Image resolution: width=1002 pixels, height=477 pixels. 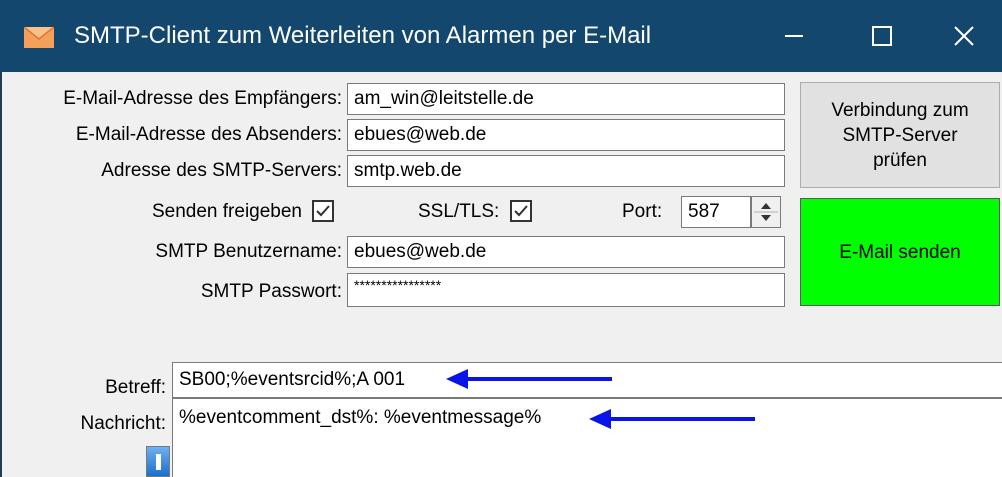 I want to click on password-label: SMTP Passwort:, so click(x=271, y=291).